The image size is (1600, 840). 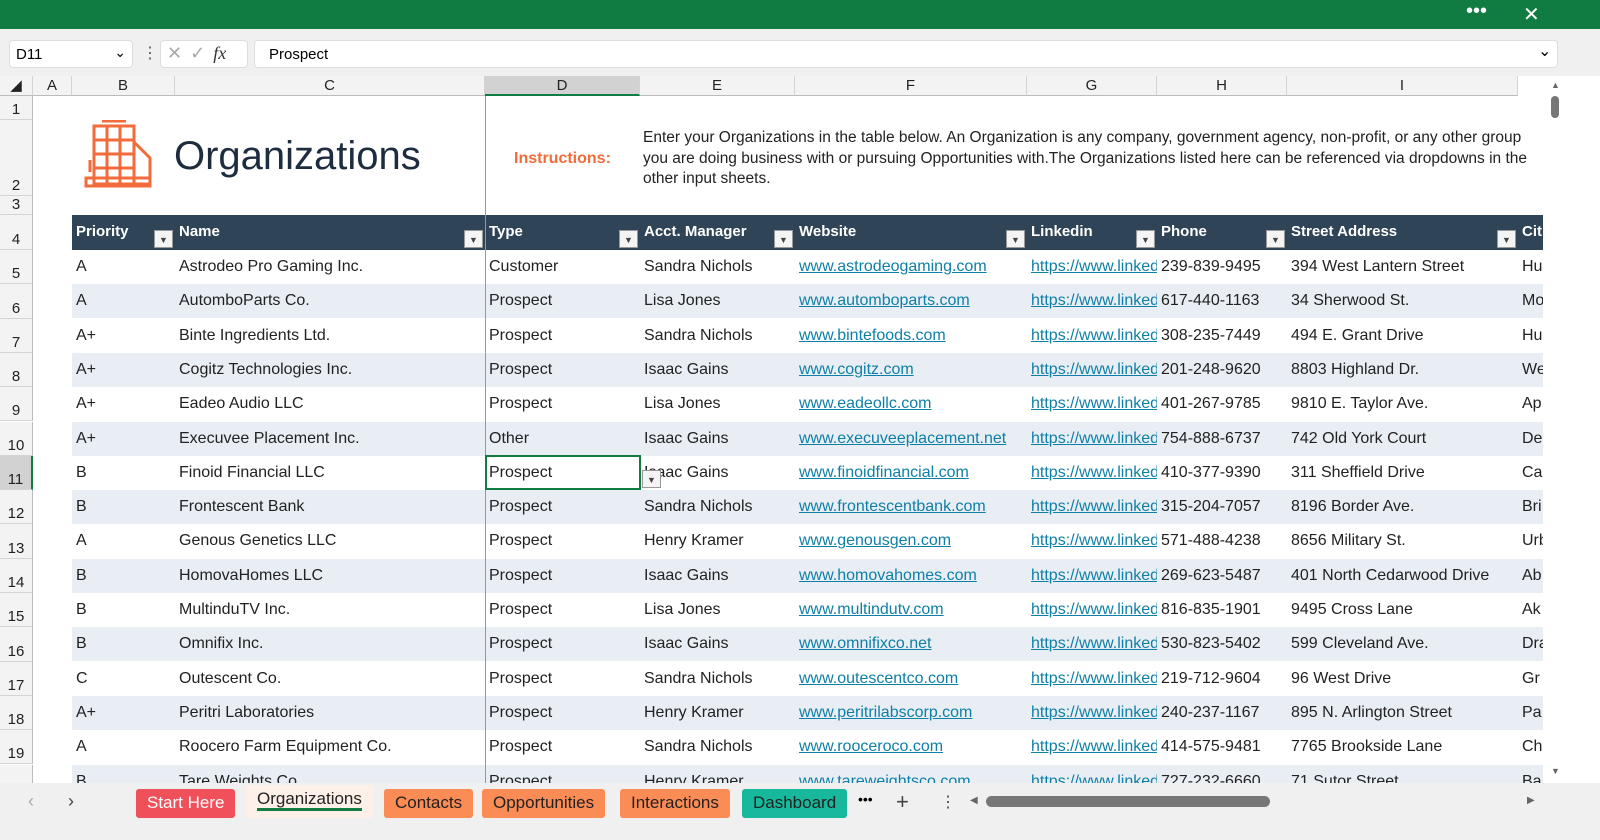 What do you see at coordinates (1530, 267) in the screenshot?
I see `cell-cit: Hu` at bounding box center [1530, 267].